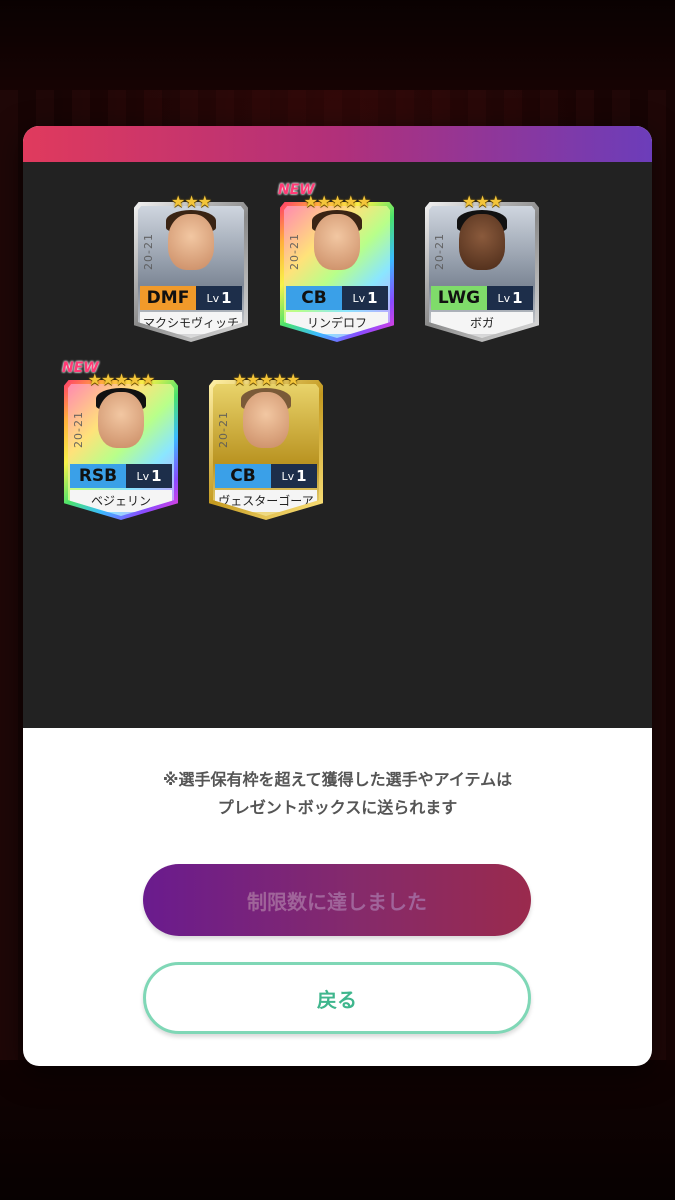 The image size is (675, 1200). I want to click on card-inner: 20-21 CB Lv 1 リンデロフ, so click(337, 272).